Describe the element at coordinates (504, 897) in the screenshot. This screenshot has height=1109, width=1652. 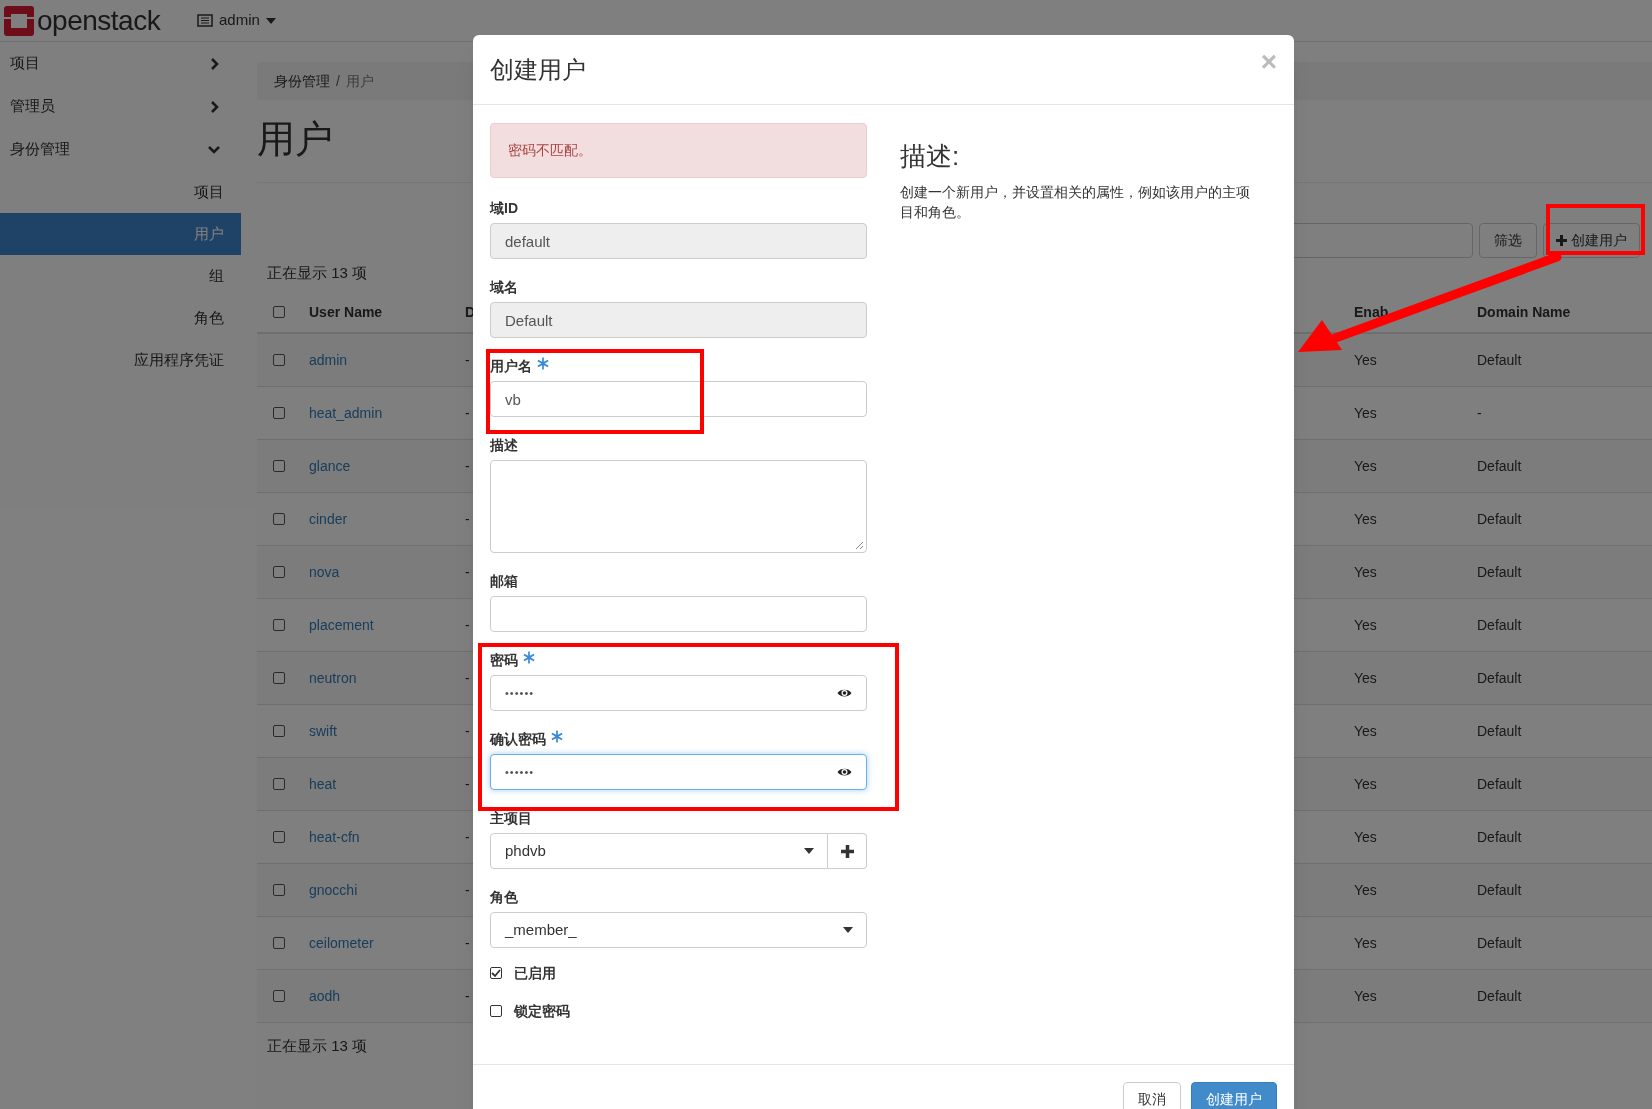
I see `field-label: 角色` at that location.